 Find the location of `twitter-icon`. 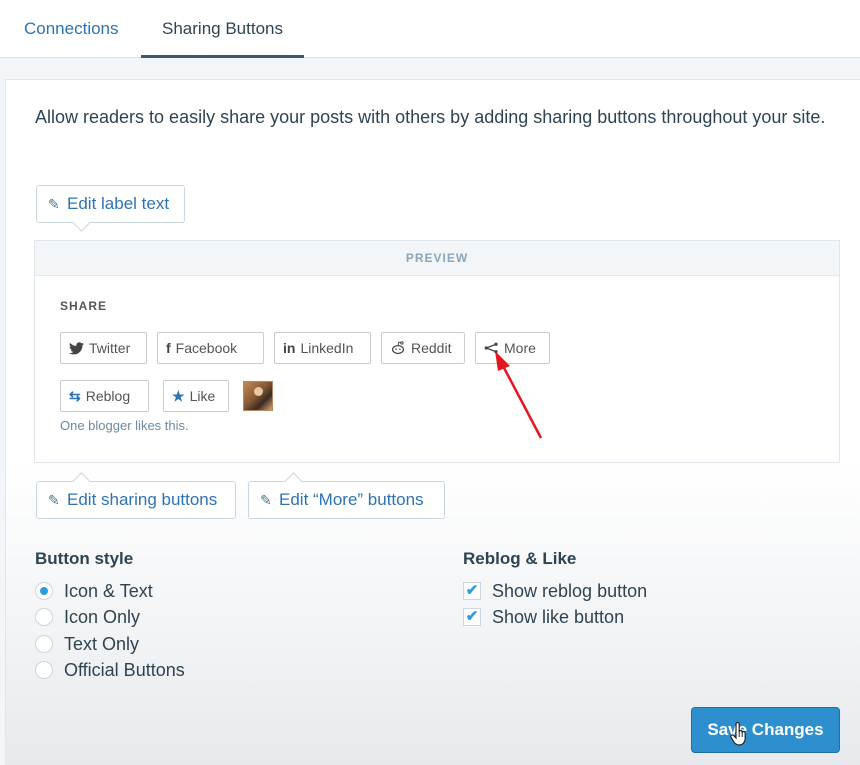

twitter-icon is located at coordinates (76, 348).